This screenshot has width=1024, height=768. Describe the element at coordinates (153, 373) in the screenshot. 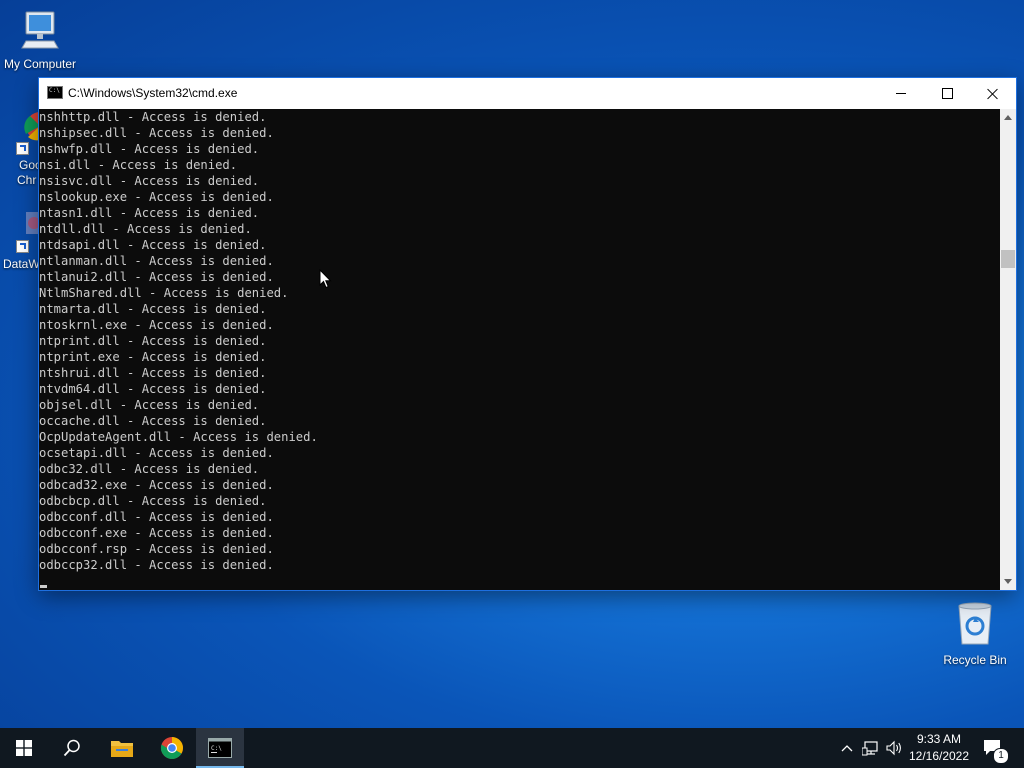

I see `console-line: ntshrui.dll - Access is denied.` at that location.